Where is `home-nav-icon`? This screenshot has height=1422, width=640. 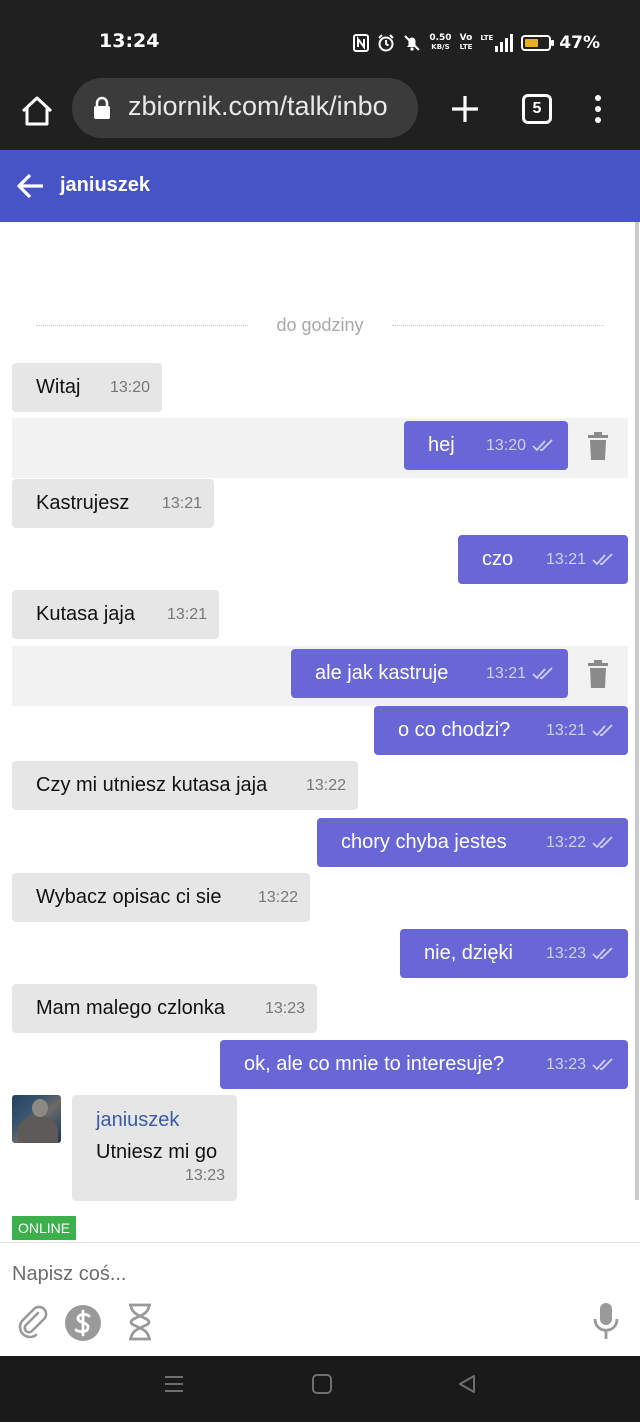
home-nav-icon is located at coordinates (322, 1384).